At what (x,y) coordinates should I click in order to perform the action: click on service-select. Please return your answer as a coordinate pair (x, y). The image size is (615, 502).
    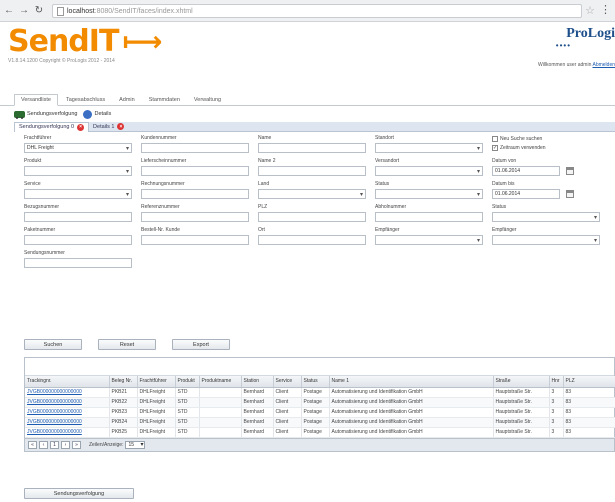
    Looking at the image, I should click on (78, 194).